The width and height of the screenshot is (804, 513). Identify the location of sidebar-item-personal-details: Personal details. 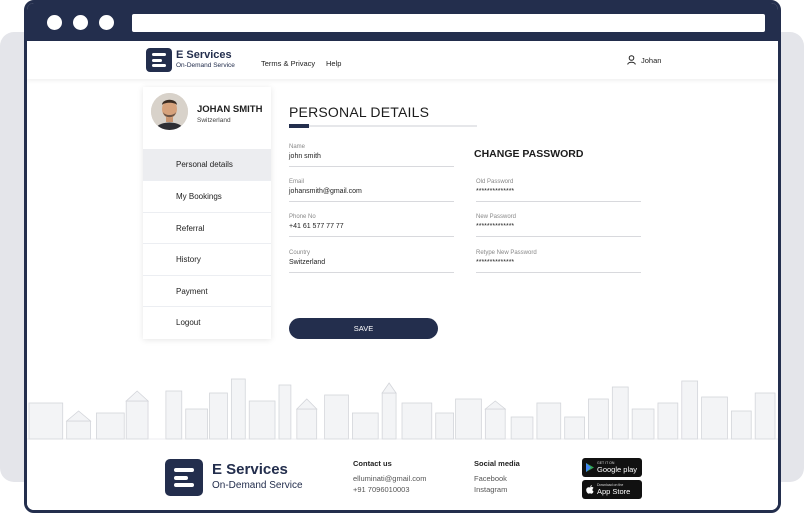
(207, 164).